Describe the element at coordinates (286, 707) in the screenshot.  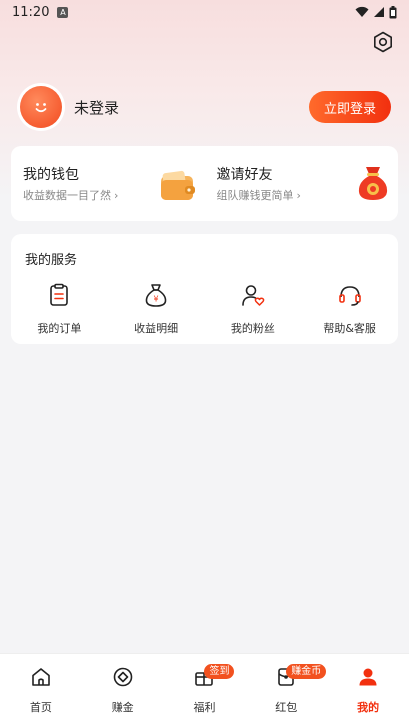
I see `tab-label: 红包` at that location.